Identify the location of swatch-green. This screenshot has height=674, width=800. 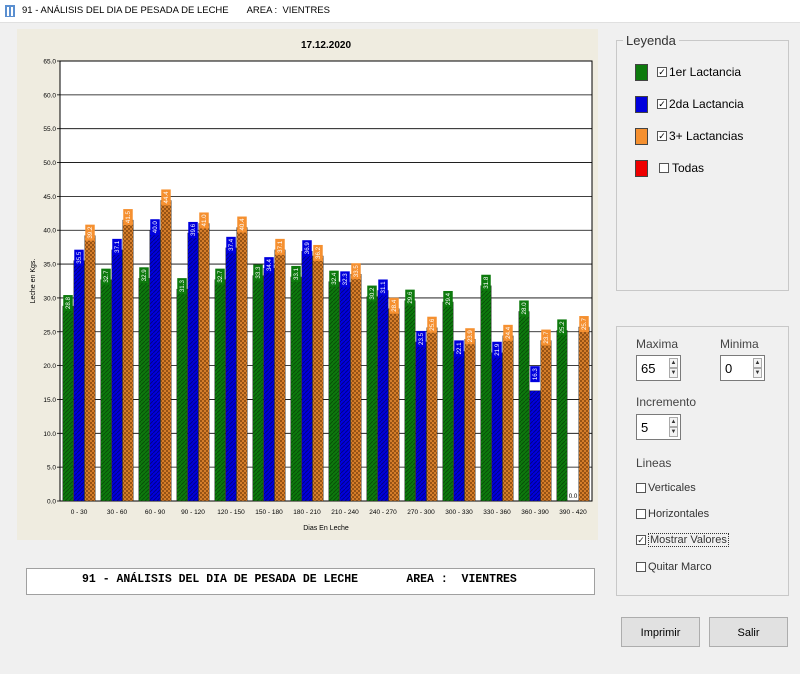
(641, 72).